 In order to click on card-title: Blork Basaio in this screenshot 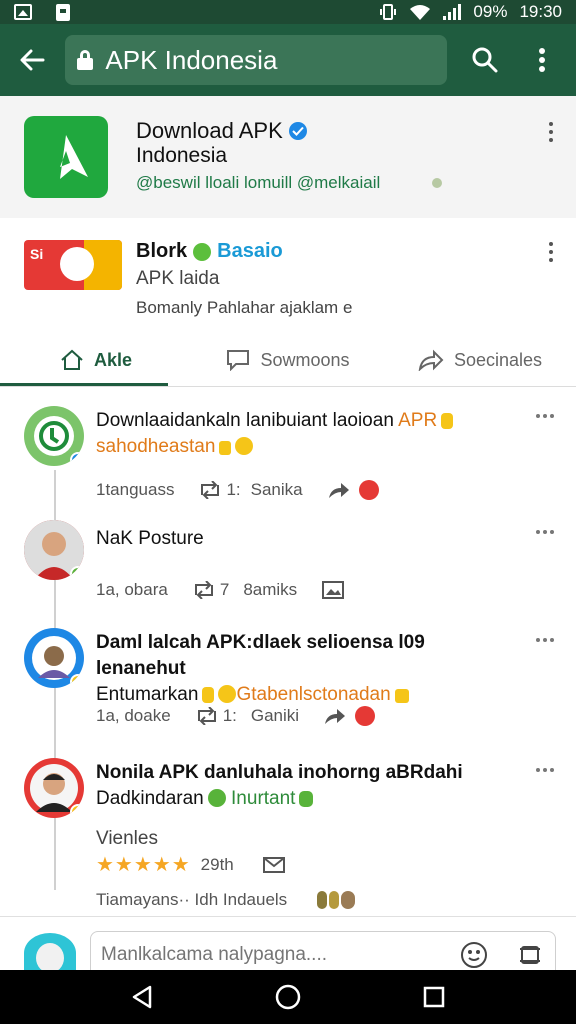, I will do `click(209, 251)`.